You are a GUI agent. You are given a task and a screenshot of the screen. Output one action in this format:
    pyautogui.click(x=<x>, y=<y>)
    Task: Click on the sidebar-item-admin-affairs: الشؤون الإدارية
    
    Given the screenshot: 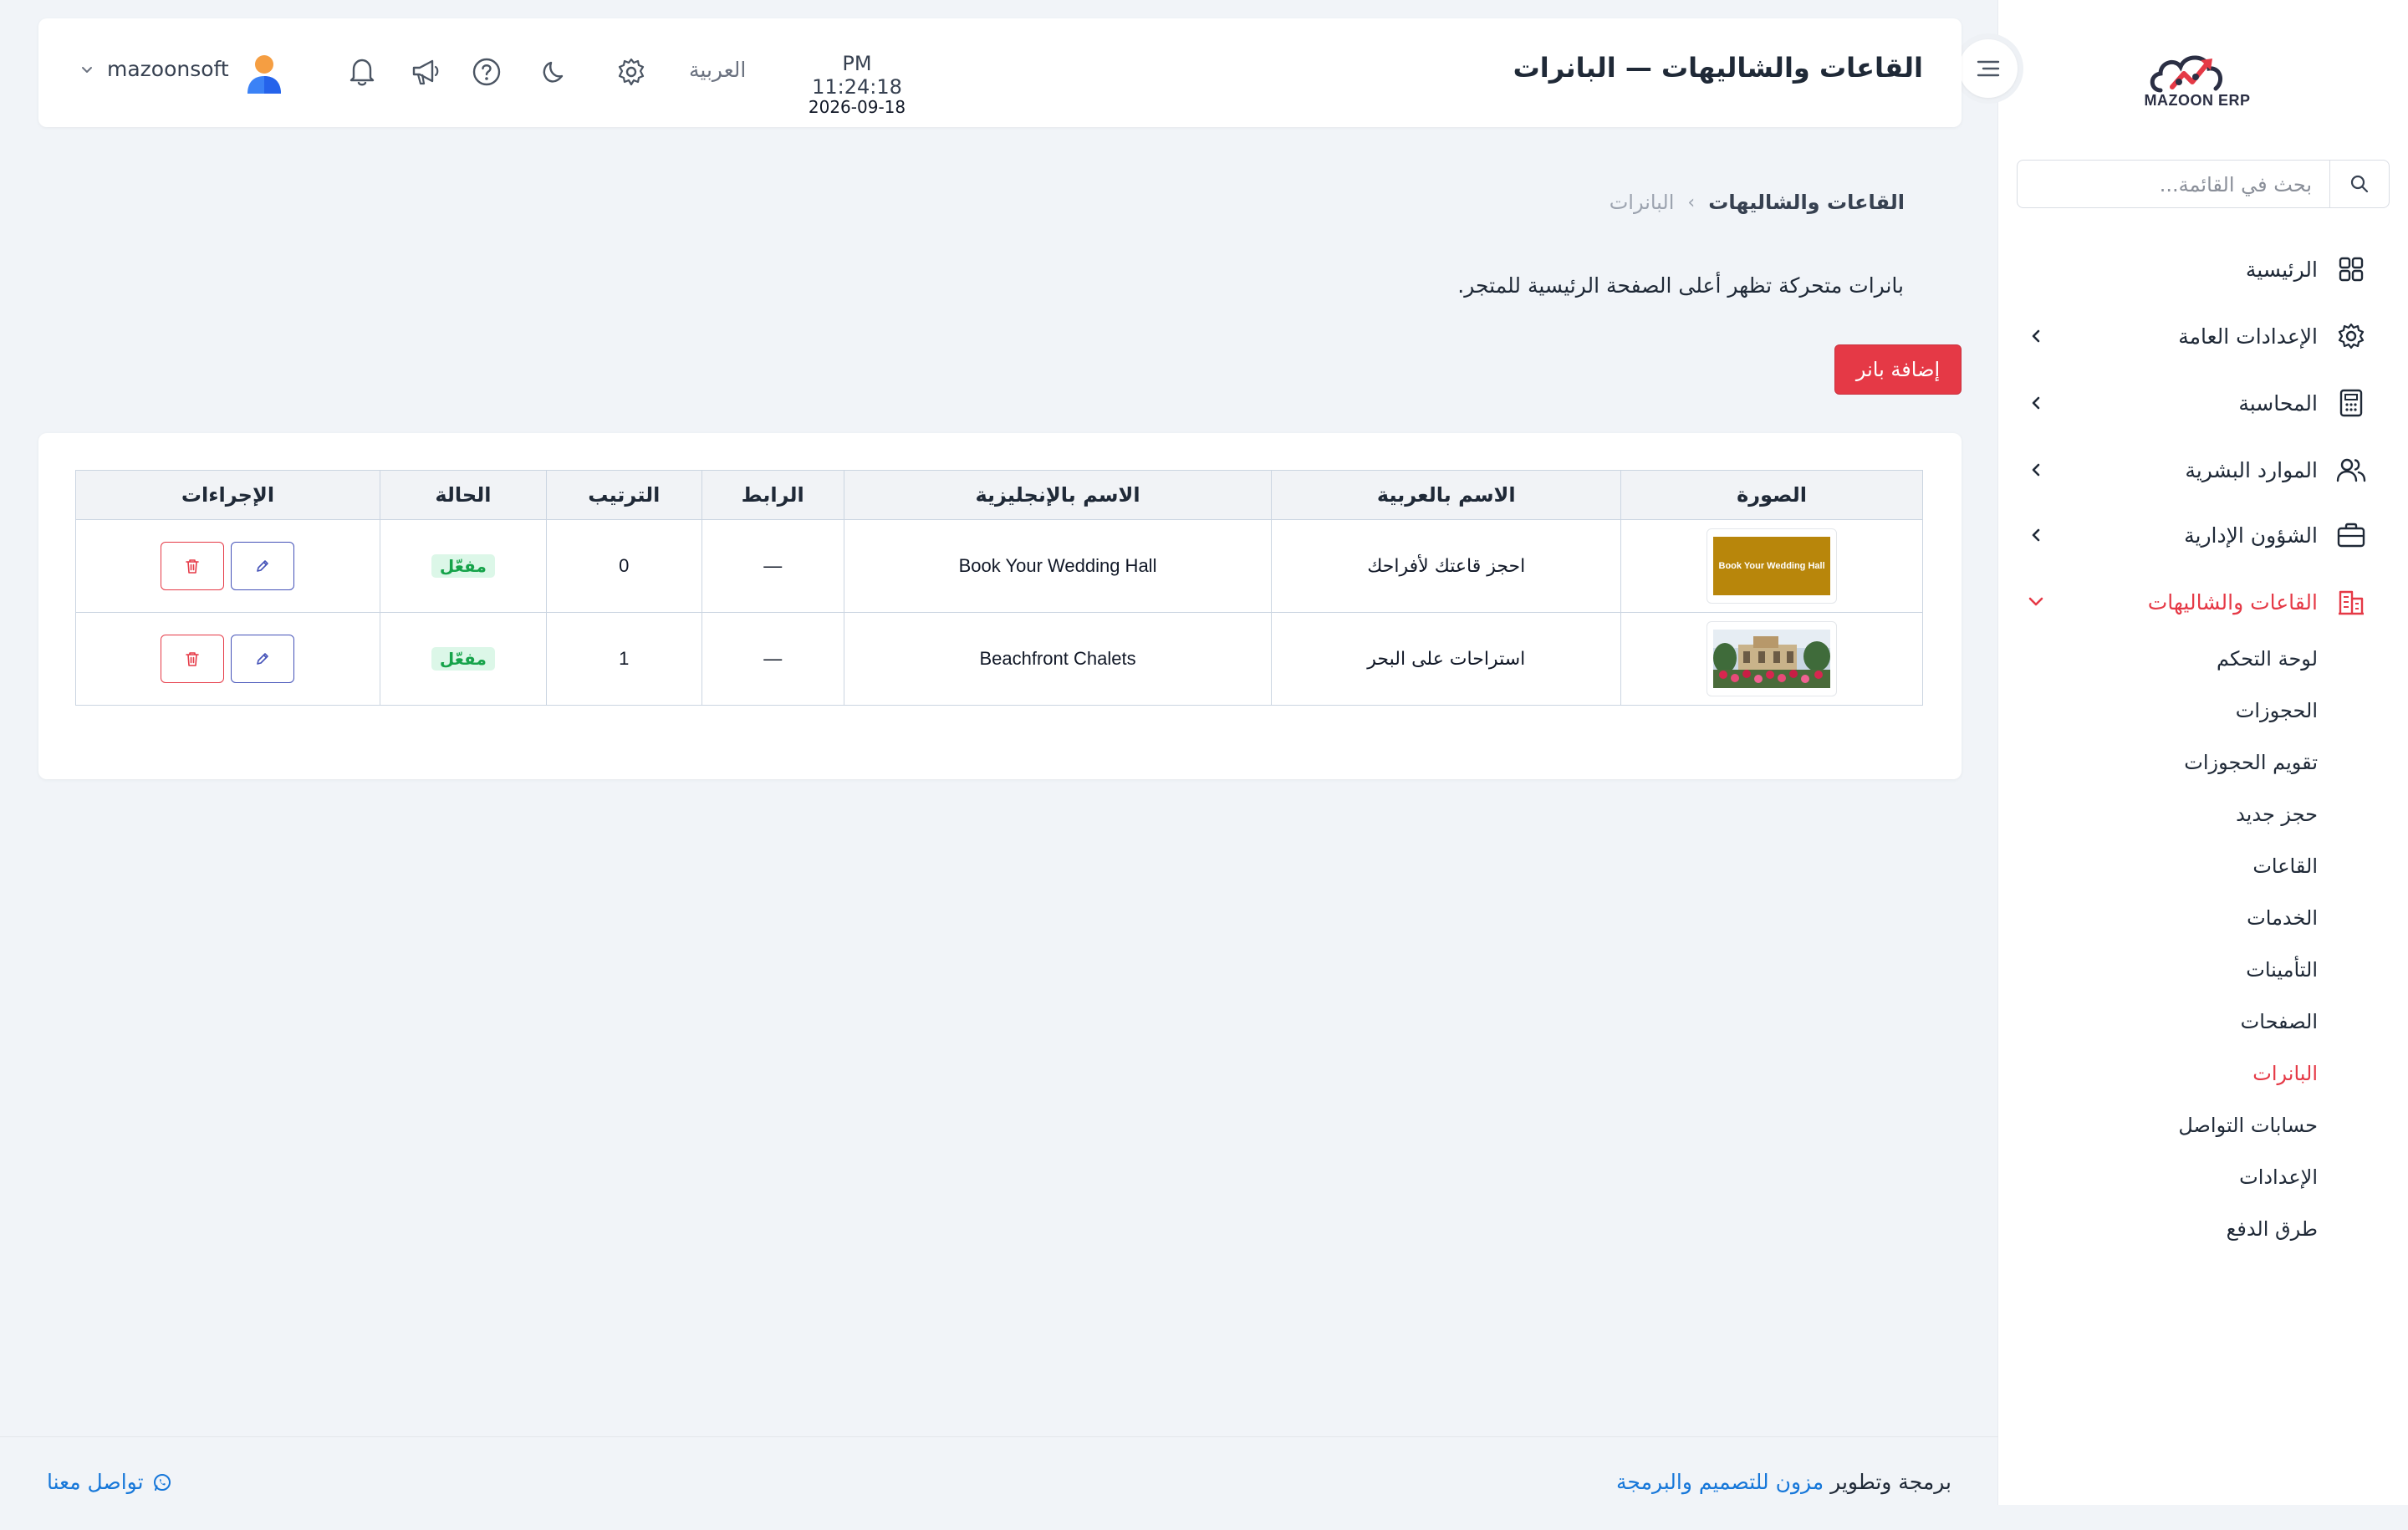 What is the action you would take?
    pyautogui.click(x=2195, y=535)
    